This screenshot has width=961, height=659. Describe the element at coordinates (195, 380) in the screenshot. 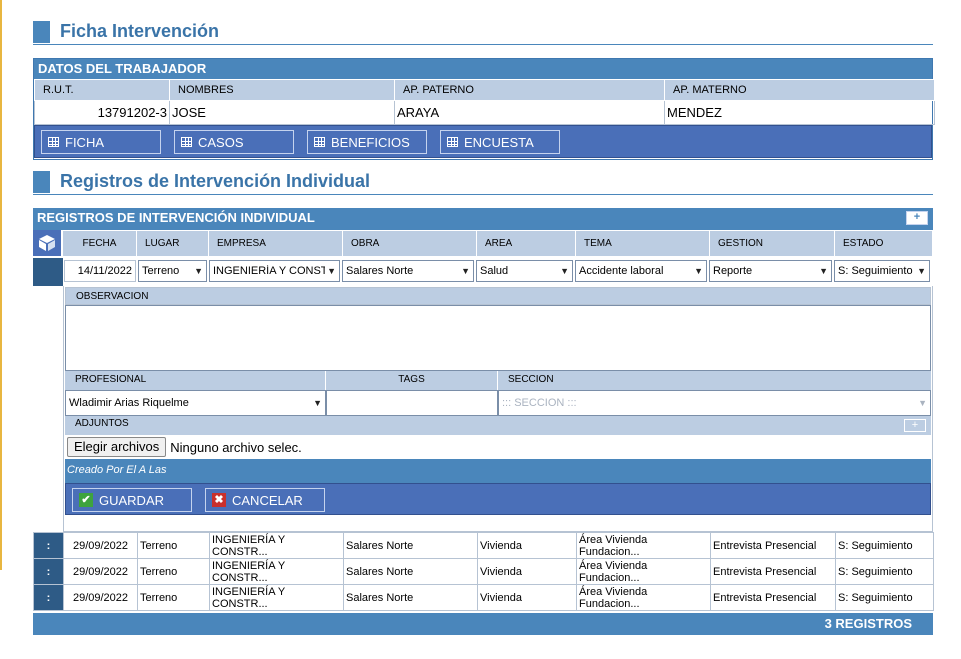

I see `profesional-label: PROFESIONAL` at that location.